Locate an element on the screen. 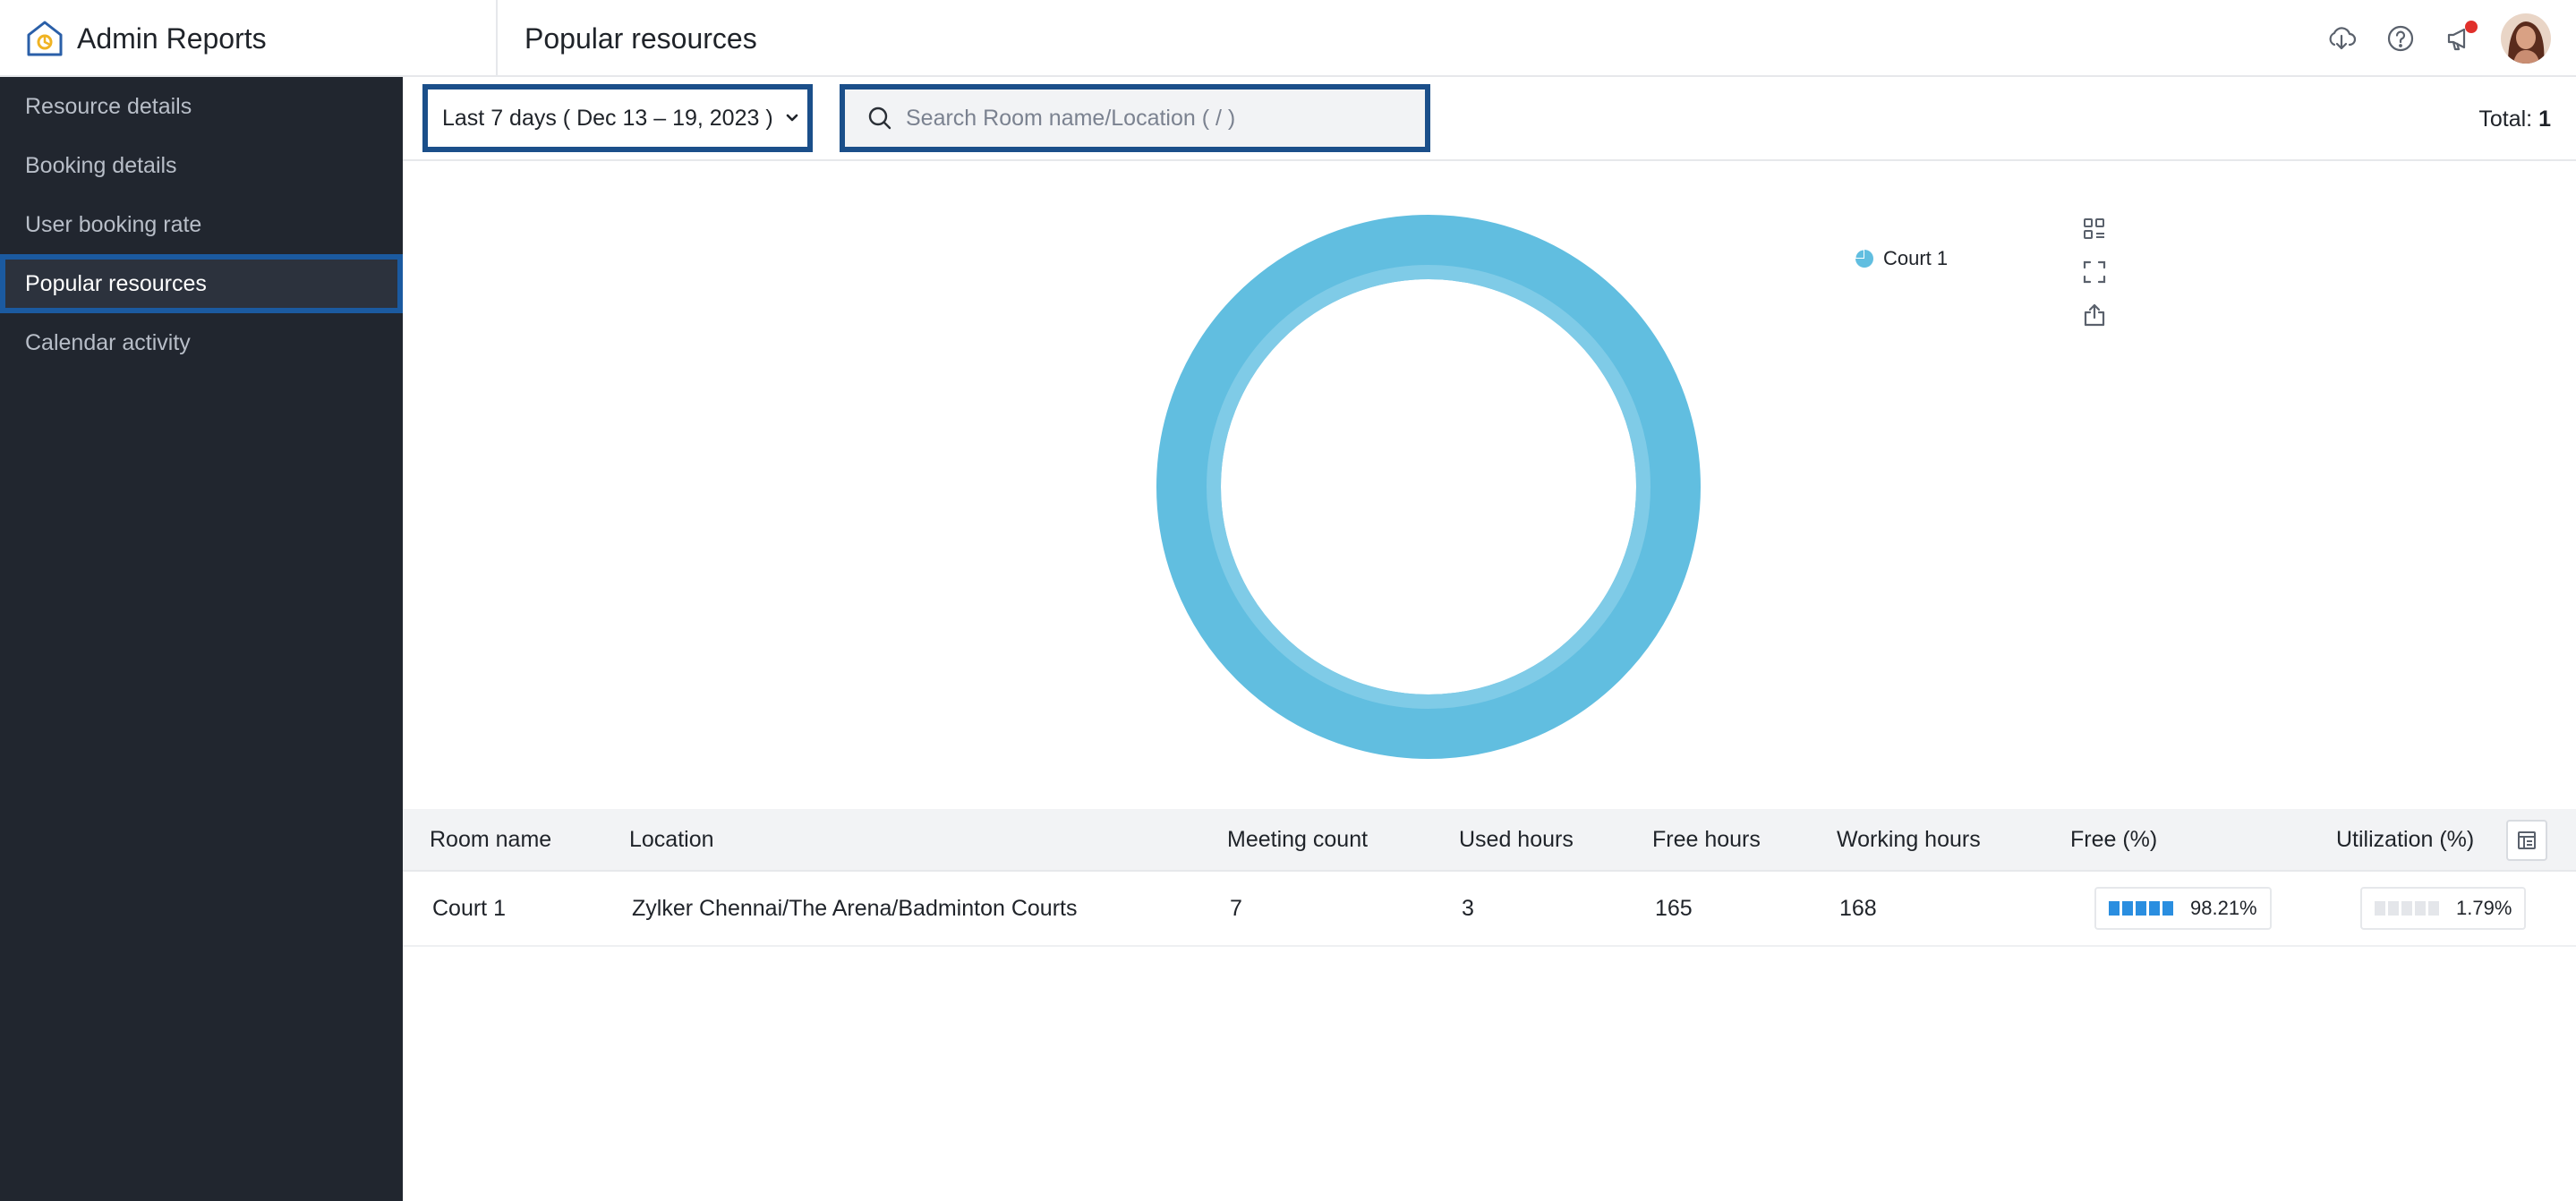 The image size is (2576, 1201). col-header-room-name: Room name is located at coordinates (490, 839).